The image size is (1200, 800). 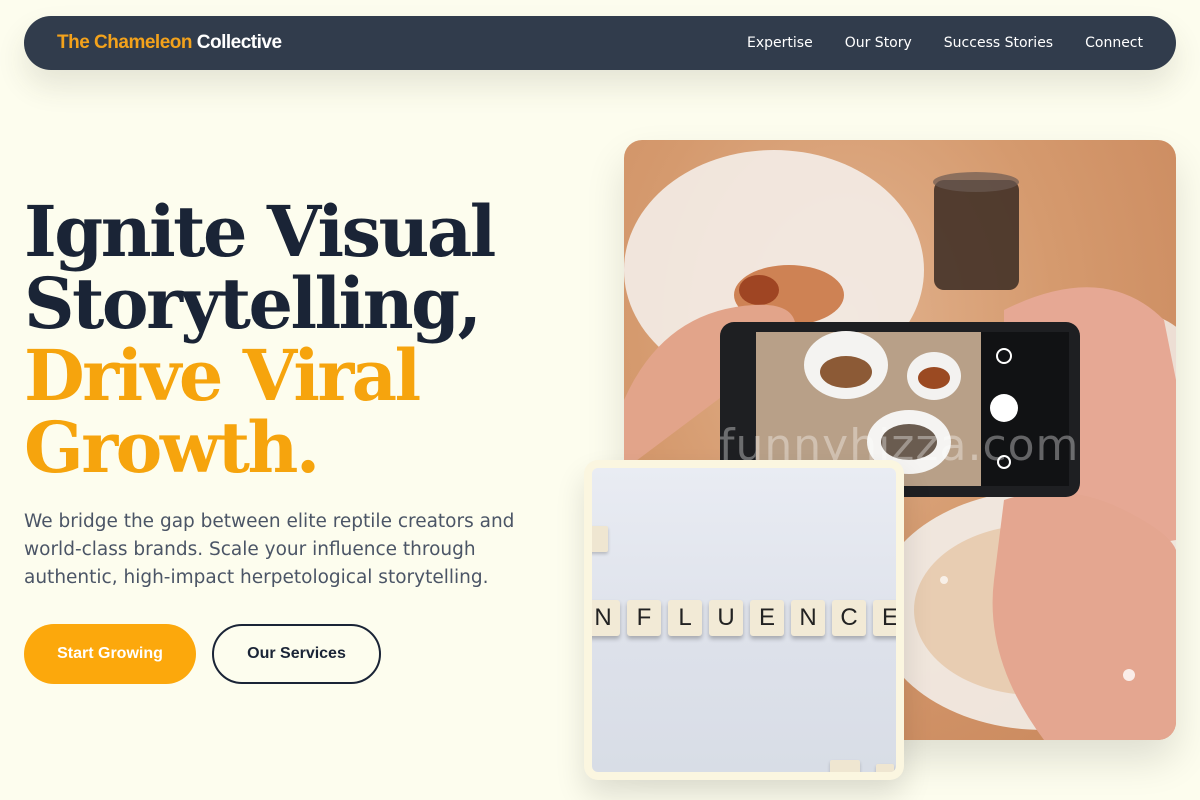 I want to click on letter-tile: F, so click(x=644, y=618).